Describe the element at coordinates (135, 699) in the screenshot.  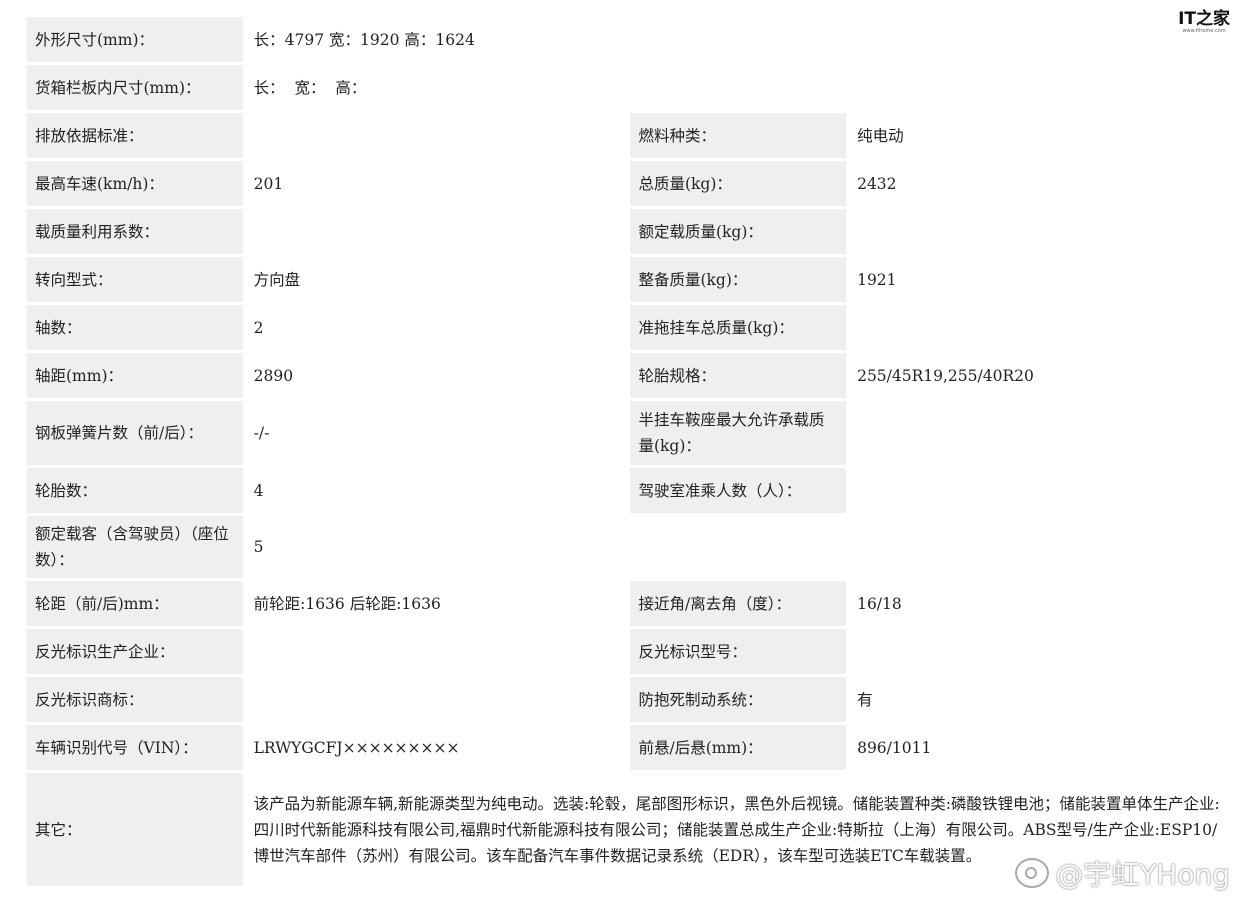
I see `spec-label: 反光标识商标：` at that location.